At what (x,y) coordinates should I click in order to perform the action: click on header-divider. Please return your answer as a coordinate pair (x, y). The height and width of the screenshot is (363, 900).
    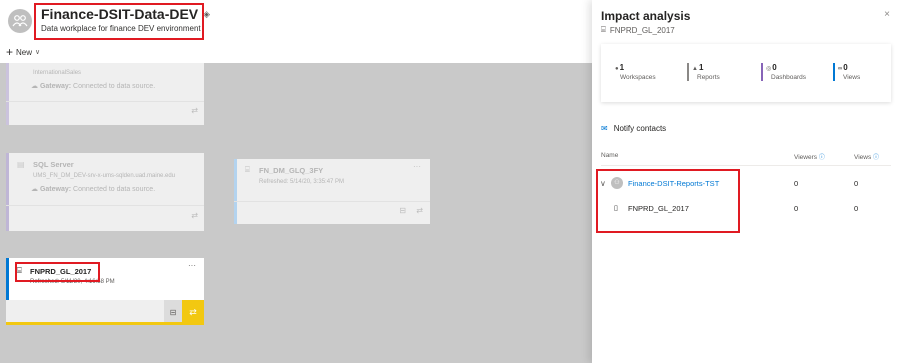
    Looking at the image, I should click on (746, 165).